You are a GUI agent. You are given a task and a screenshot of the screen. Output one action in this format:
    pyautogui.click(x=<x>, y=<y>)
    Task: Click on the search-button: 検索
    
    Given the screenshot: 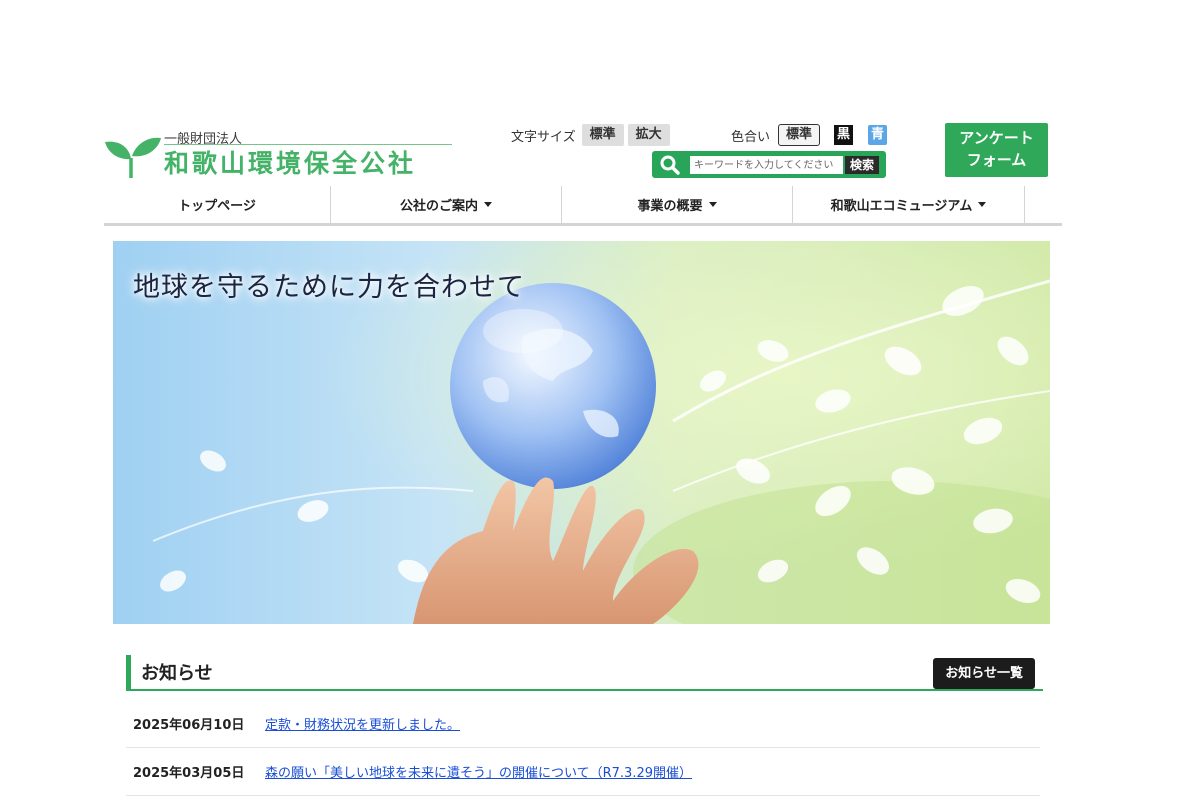 What is the action you would take?
    pyautogui.click(x=862, y=165)
    